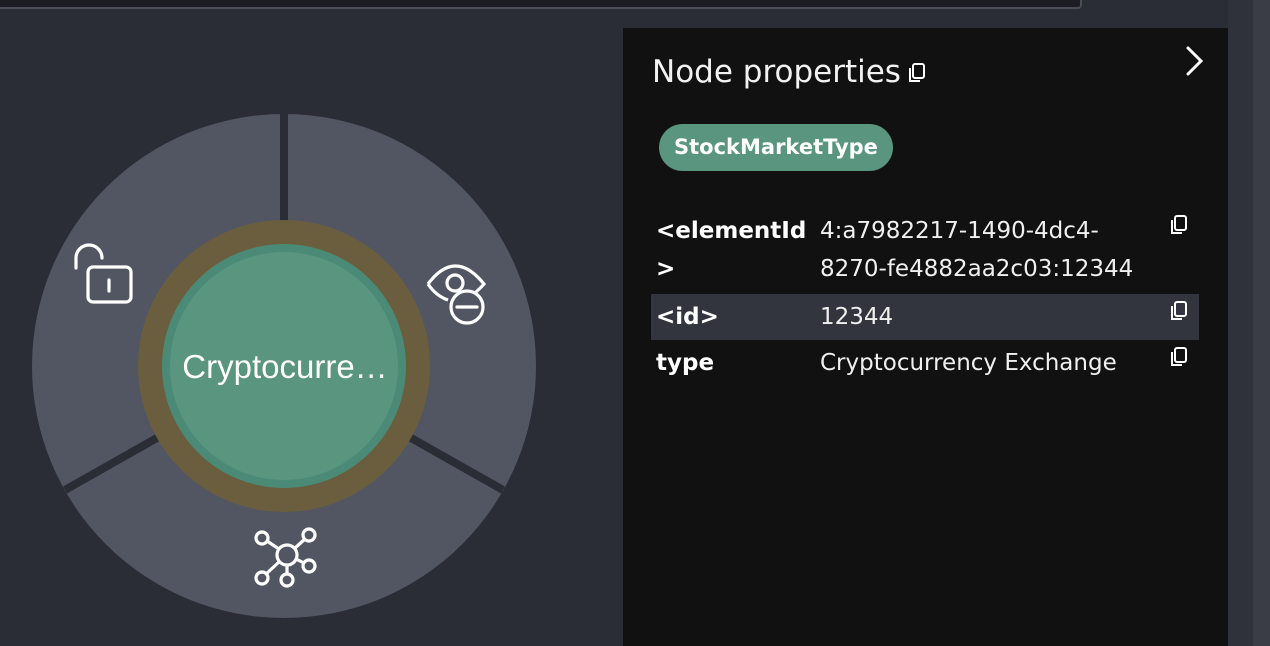 Image resolution: width=1270 pixels, height=646 pixels. Describe the element at coordinates (977, 269) in the screenshot. I see `property-value: 8270-fe4882aa2c03:12344` at that location.